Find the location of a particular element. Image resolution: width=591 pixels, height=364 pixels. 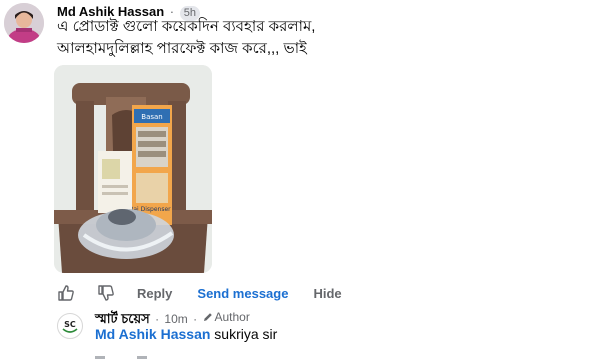

next-actions-peek is located at coordinates (135, 352).